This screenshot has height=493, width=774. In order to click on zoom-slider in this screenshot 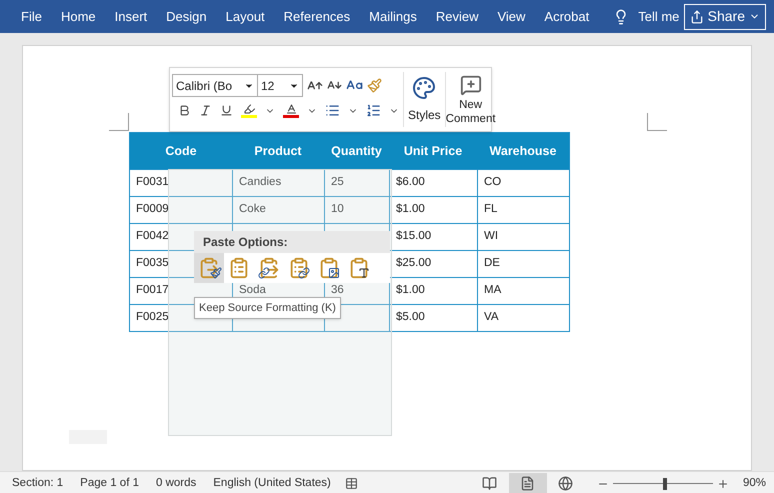, I will do `click(662, 484)`.